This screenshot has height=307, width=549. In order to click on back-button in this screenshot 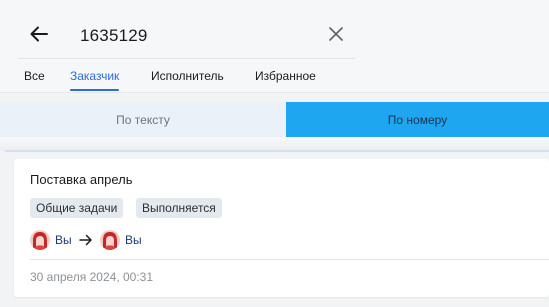, I will do `click(39, 34)`.